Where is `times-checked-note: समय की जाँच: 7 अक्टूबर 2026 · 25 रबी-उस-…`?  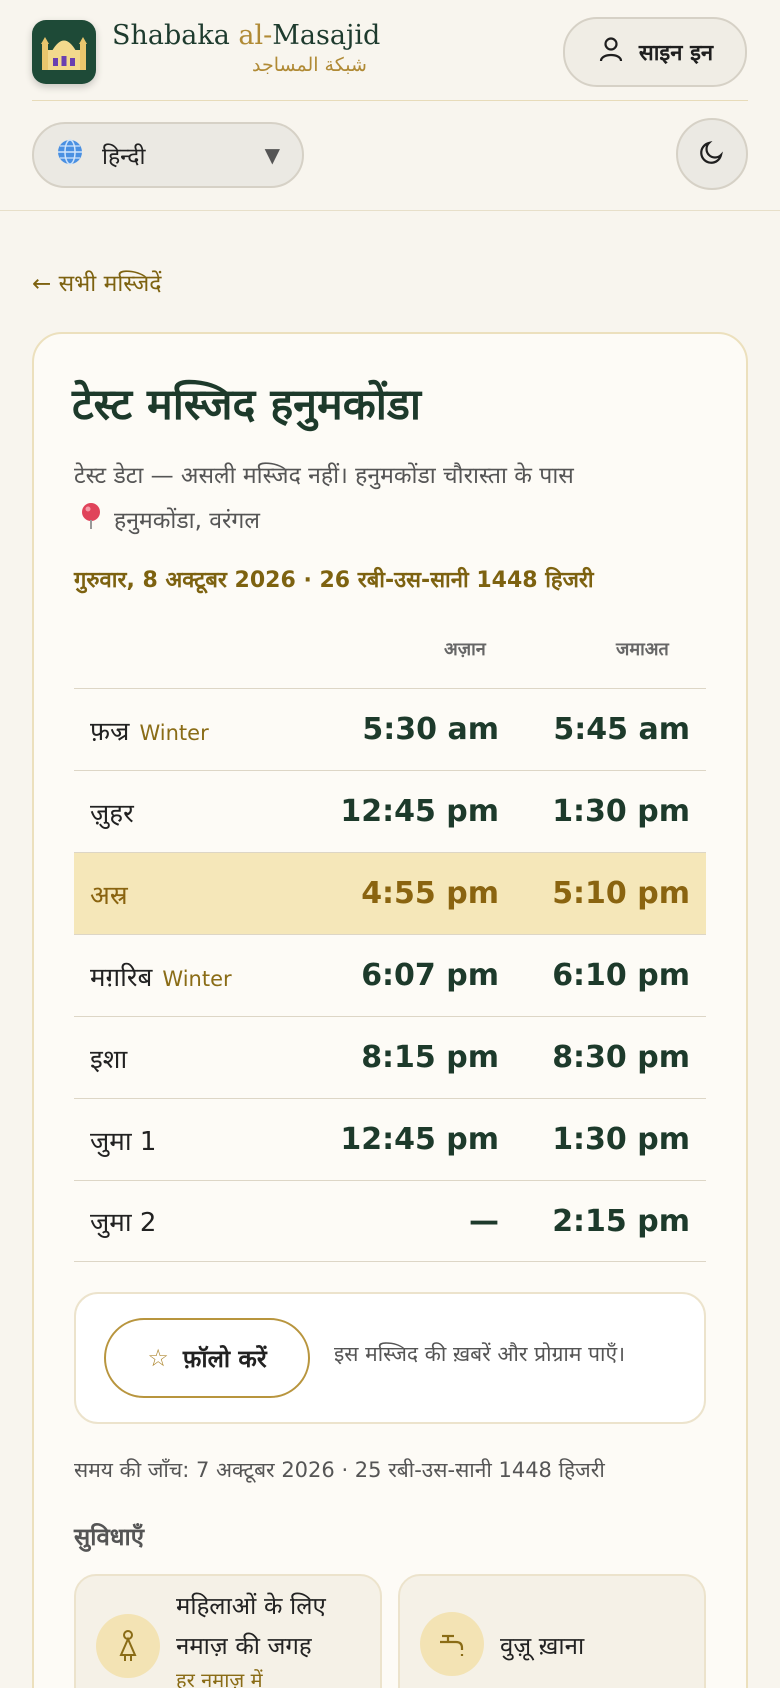
times-checked-note: समय की जाँच: 7 अक्टूबर 2026 · 25 रबी-उस-… is located at coordinates (339, 1470).